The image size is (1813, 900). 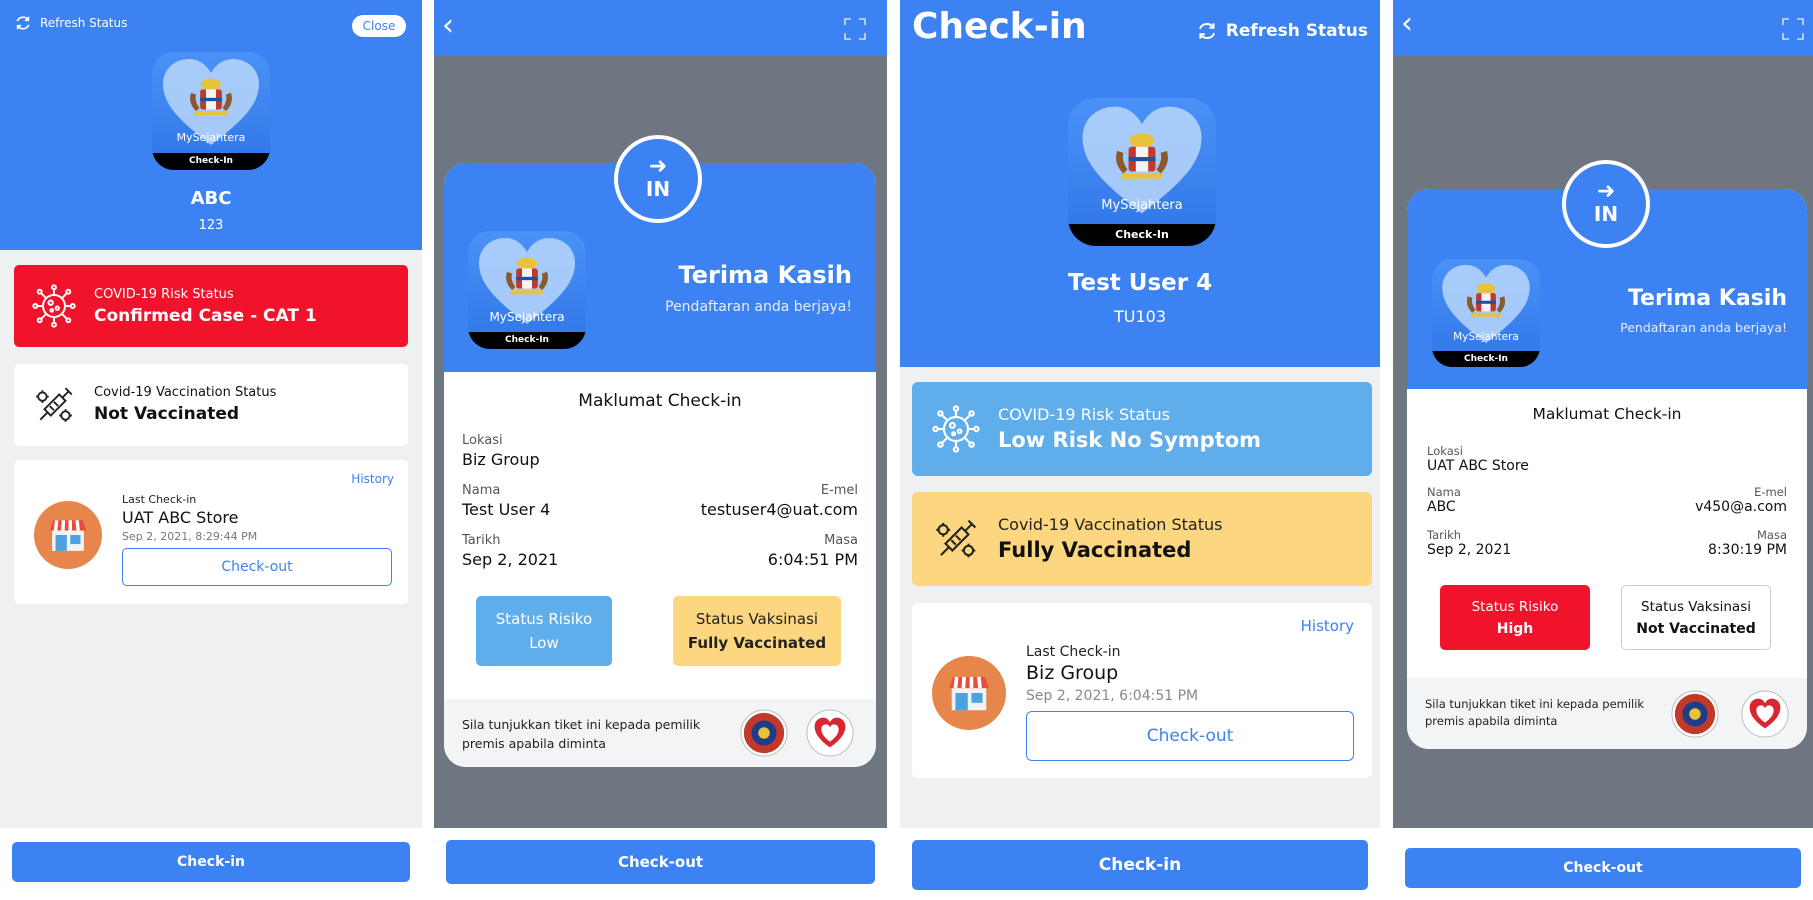 What do you see at coordinates (211, 198) in the screenshot?
I see `user-name: ABC` at bounding box center [211, 198].